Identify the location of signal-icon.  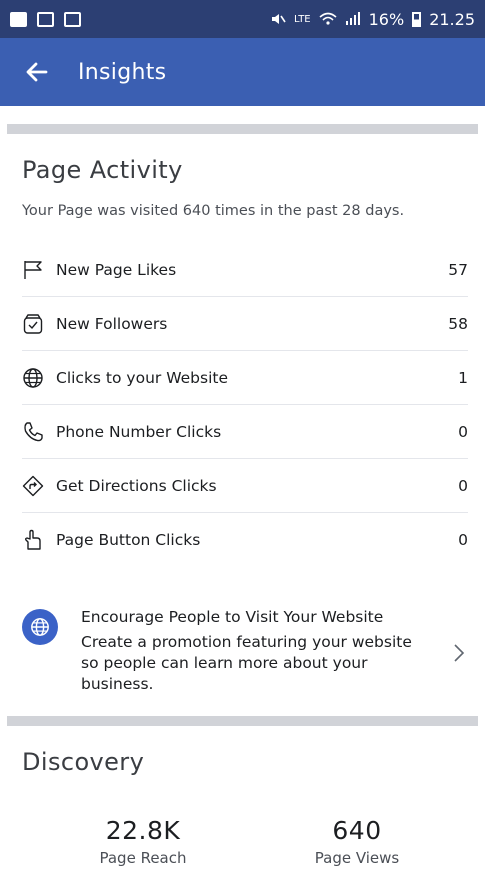
(352, 18).